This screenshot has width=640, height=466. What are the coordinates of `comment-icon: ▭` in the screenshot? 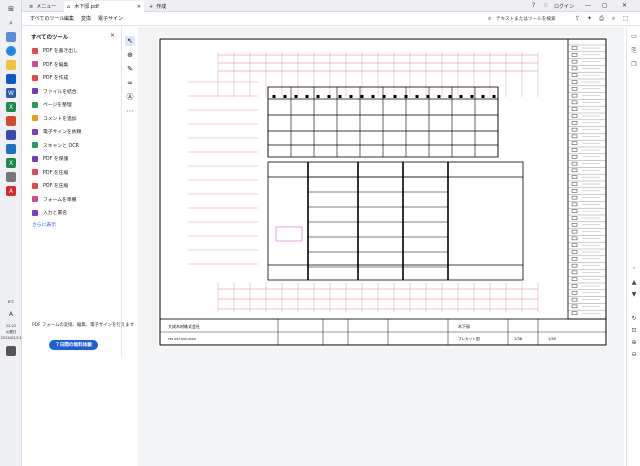 It's located at (634, 37).